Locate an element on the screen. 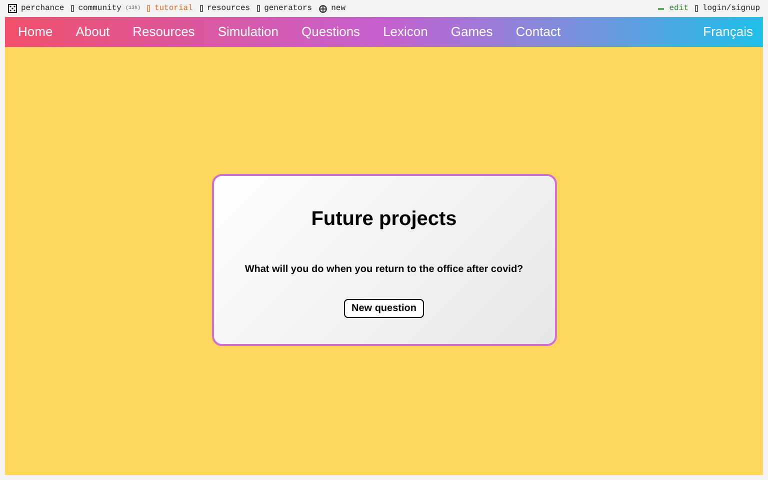 This screenshot has height=480, width=768. card-title: Future projects is located at coordinates (384, 219).